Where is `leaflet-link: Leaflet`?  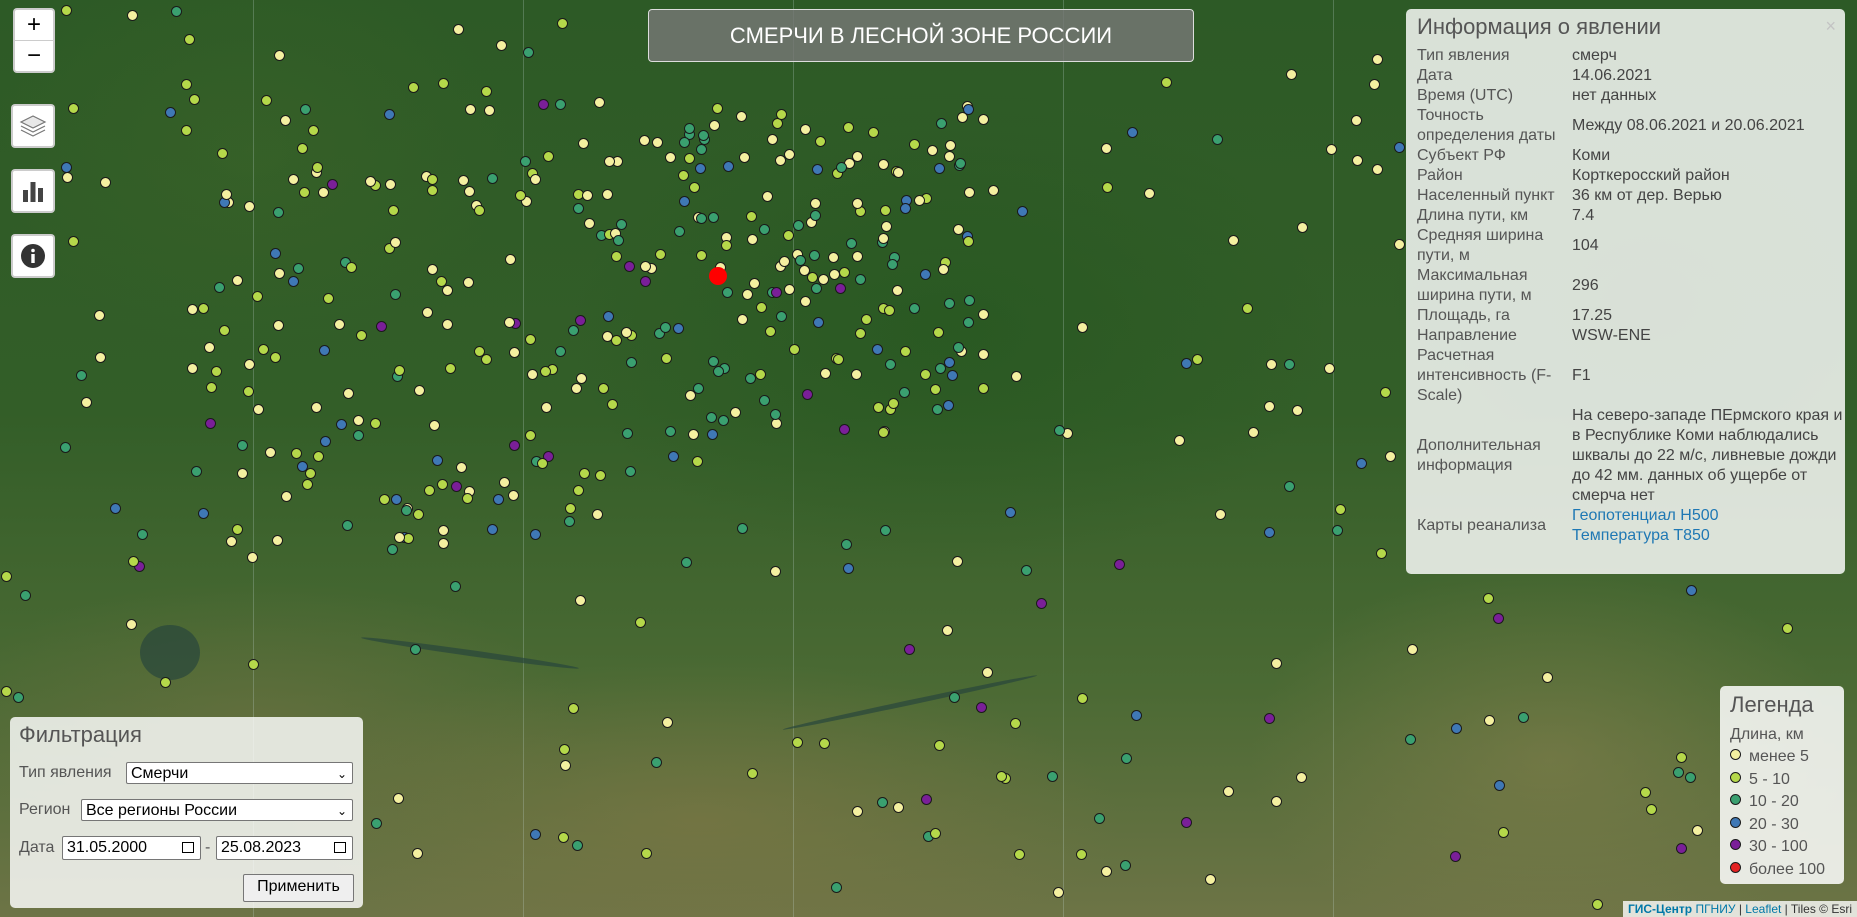 leaflet-link: Leaflet is located at coordinates (1763, 909).